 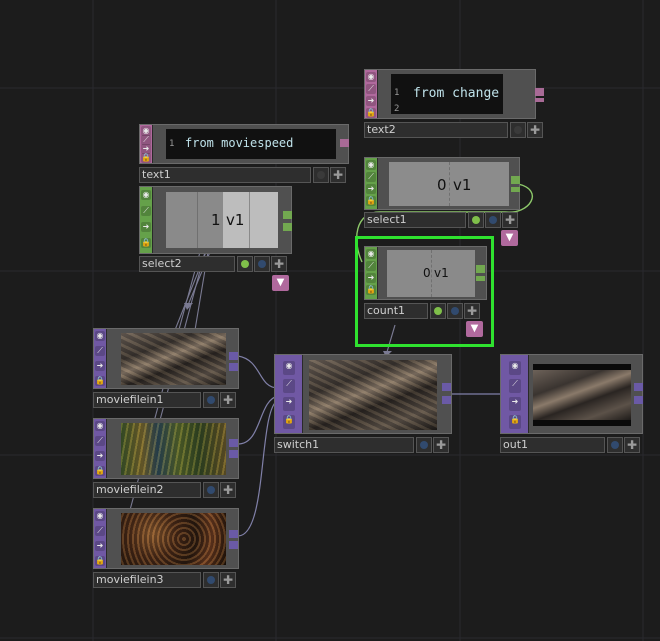 What do you see at coordinates (321, 175) in the screenshot?
I see `text1-bypass-button` at bounding box center [321, 175].